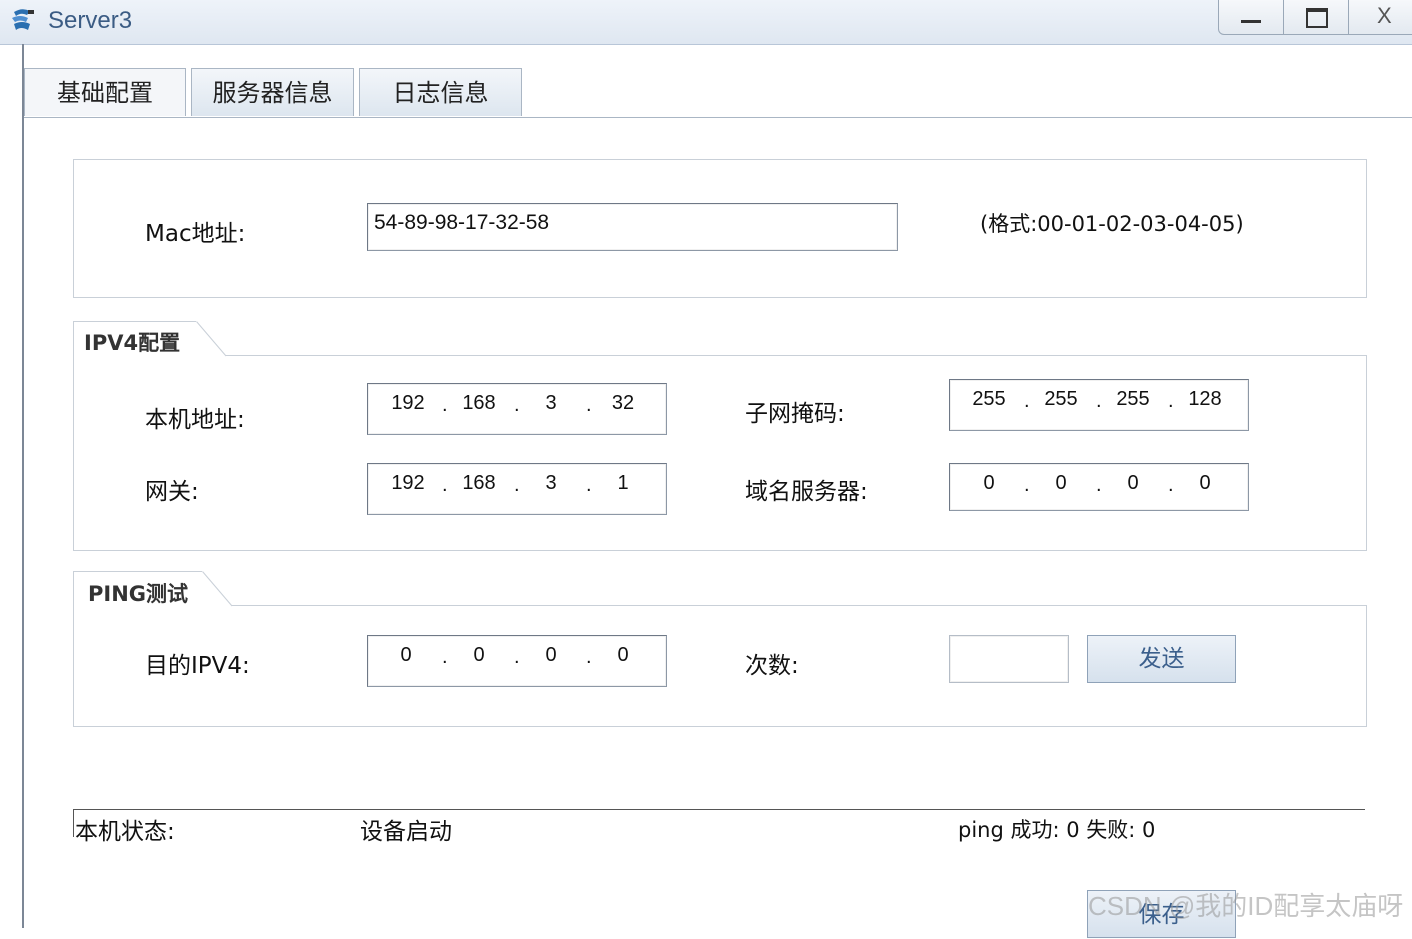  I want to click on subnet-mask-input: 255 . 255 . 255 . 128, so click(1099, 405).